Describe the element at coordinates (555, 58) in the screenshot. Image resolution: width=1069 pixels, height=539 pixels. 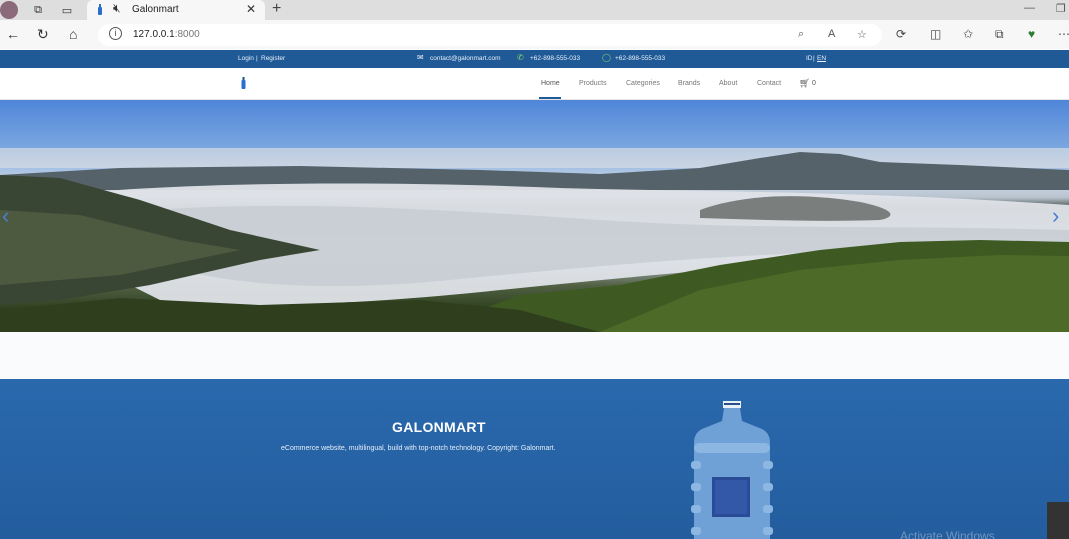
I see `contact-phone: +62-898-555-033` at that location.